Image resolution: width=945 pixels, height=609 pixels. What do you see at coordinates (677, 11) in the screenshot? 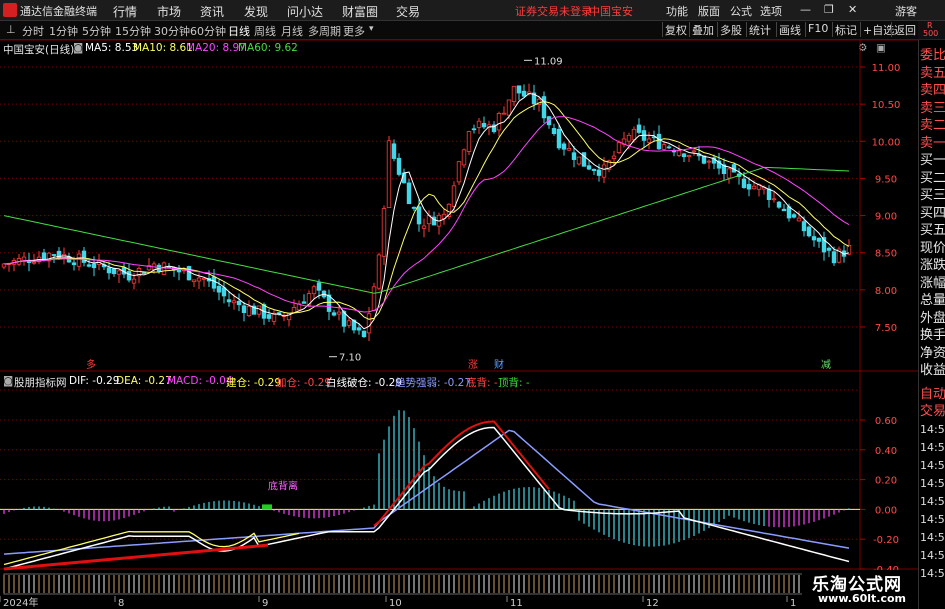
I see `menu-gongneng: 功能` at bounding box center [677, 11].